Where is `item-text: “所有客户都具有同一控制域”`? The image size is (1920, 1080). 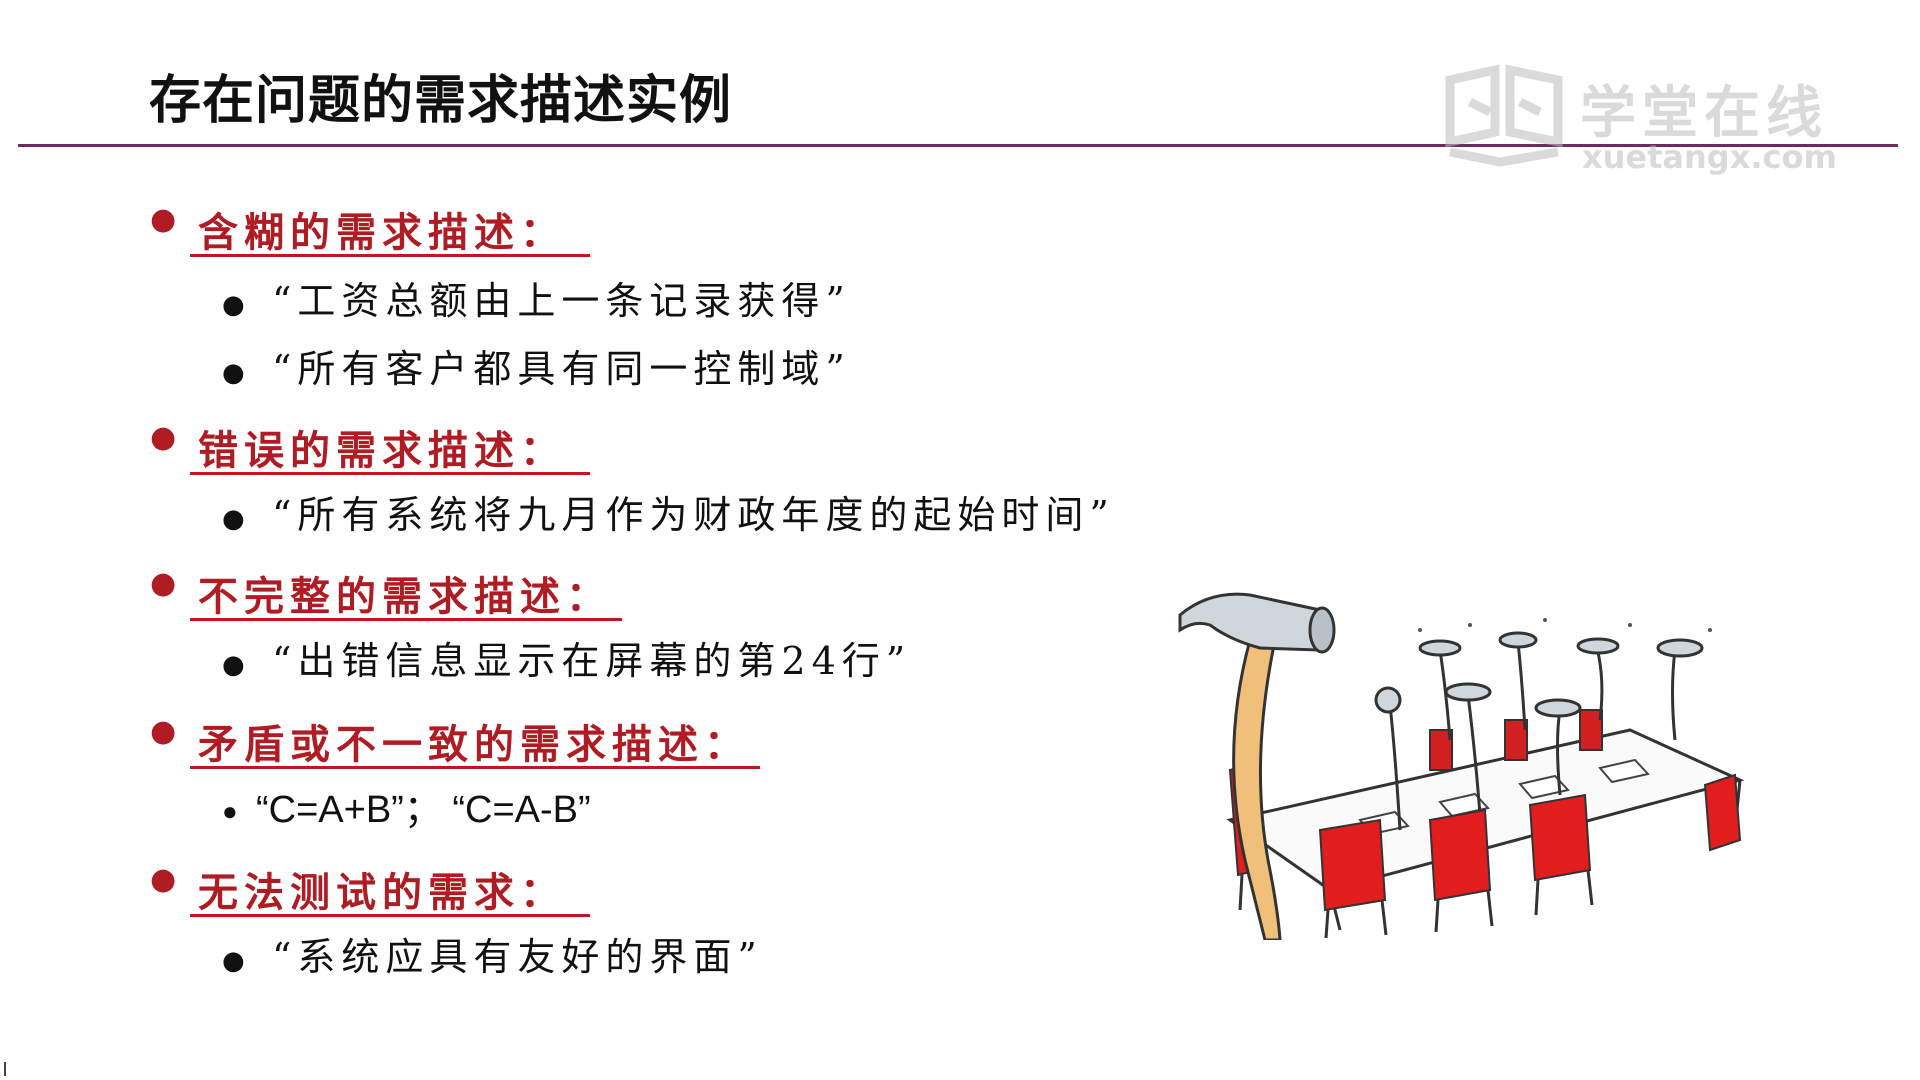 item-text: “所有客户都具有同一控制域” is located at coordinates (561, 369).